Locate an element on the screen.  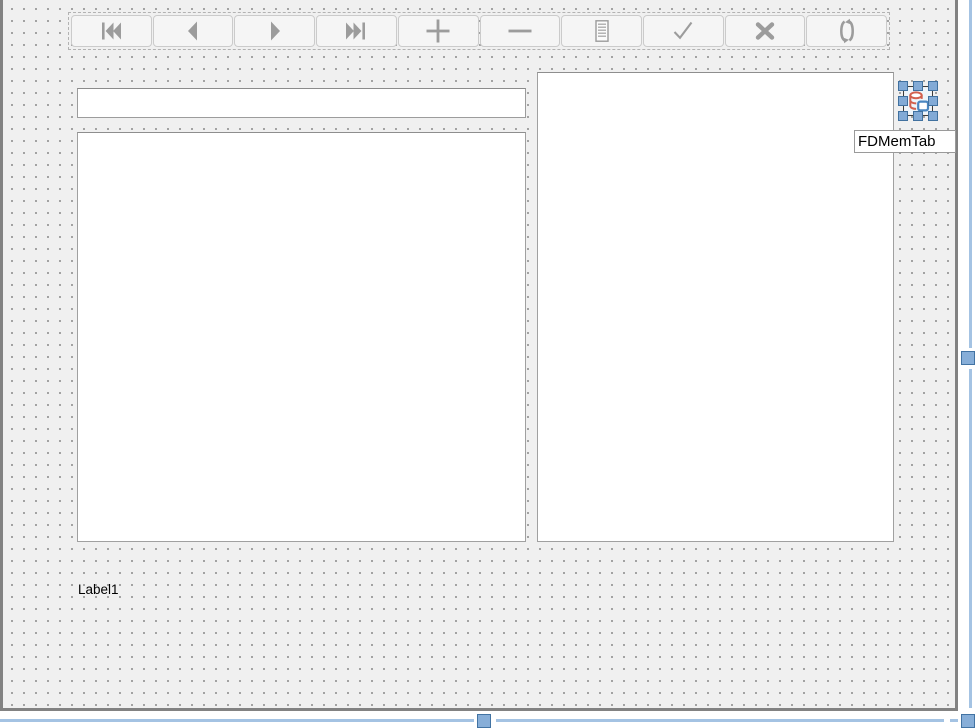
fdmemtable-component is located at coordinates (918, 101).